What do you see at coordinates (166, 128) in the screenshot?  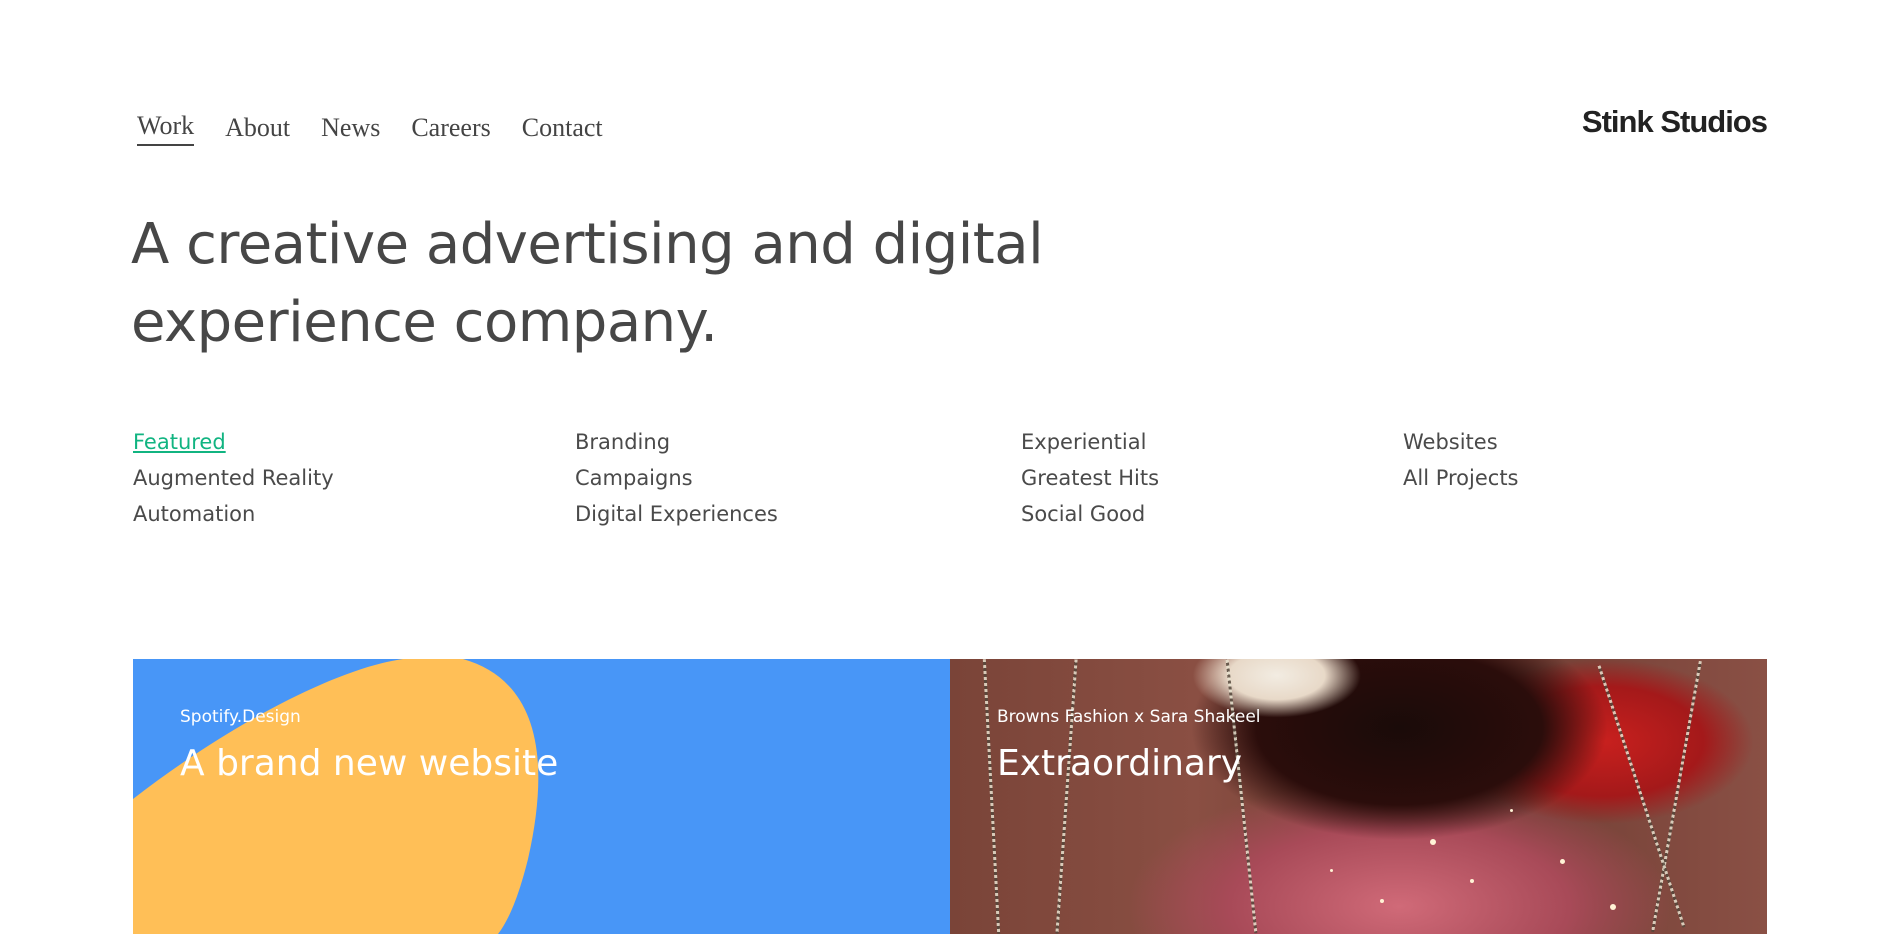 I see `nav-work-link: Work` at bounding box center [166, 128].